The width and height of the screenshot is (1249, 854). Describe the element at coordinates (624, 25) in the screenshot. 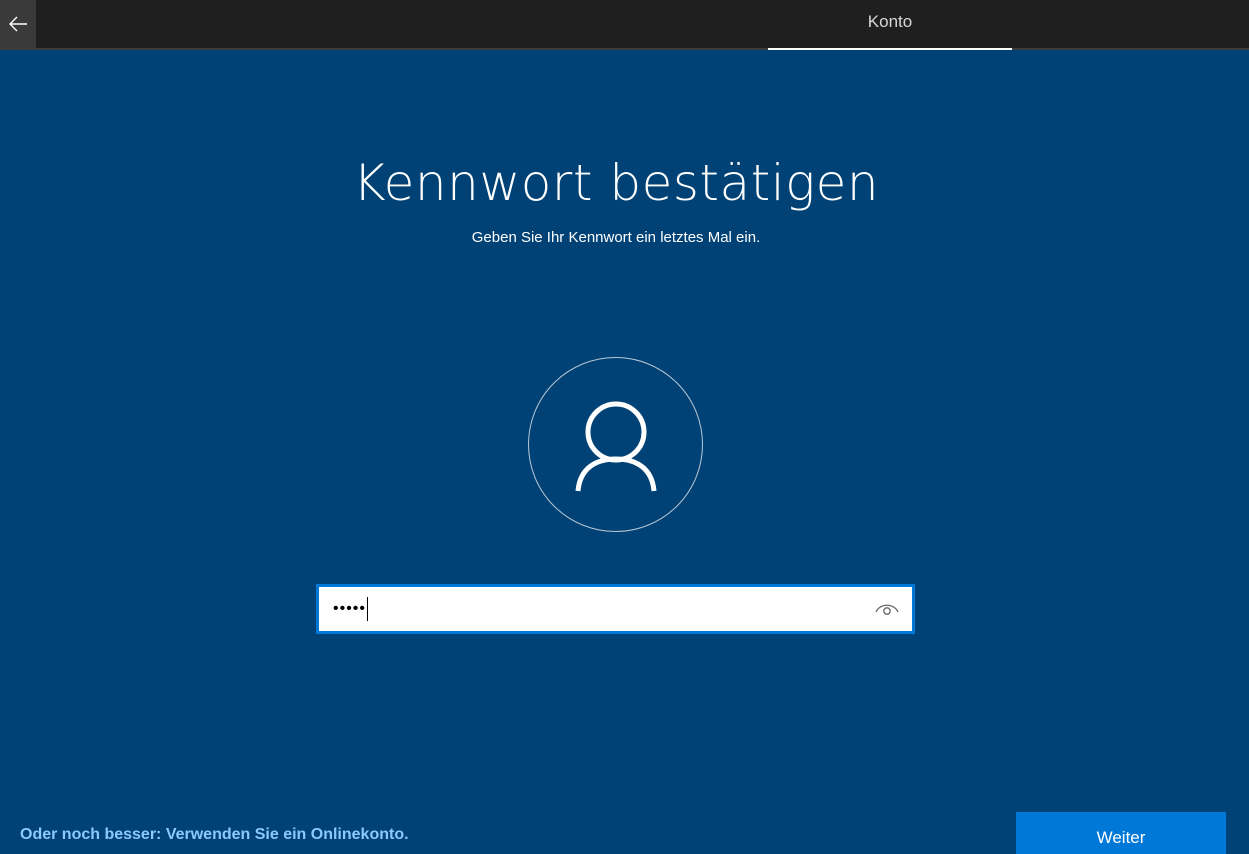

I see `top-bar: Konto` at that location.